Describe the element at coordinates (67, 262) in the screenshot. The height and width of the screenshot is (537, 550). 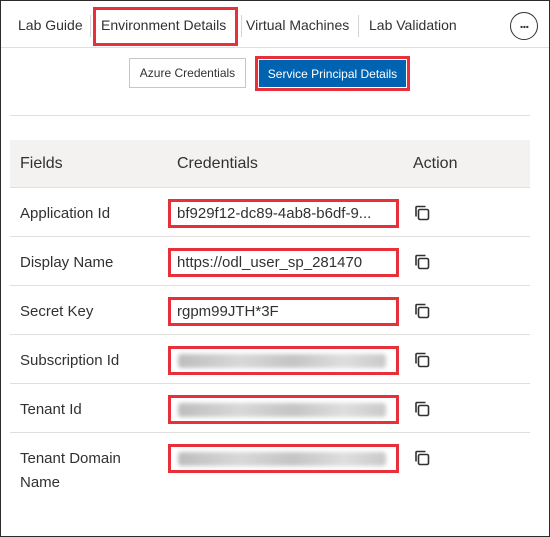
I see `field-label: Display Name` at that location.